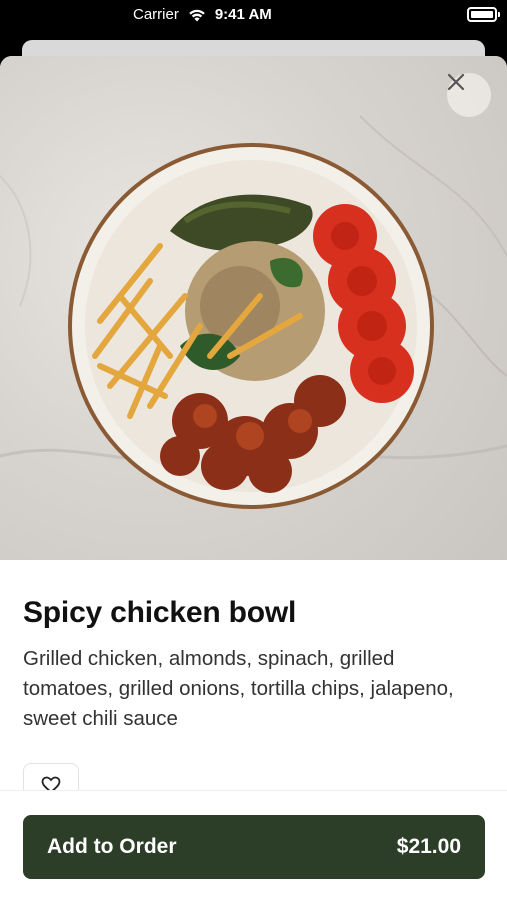  Describe the element at coordinates (456, 82) in the screenshot. I see `close-icon` at that location.